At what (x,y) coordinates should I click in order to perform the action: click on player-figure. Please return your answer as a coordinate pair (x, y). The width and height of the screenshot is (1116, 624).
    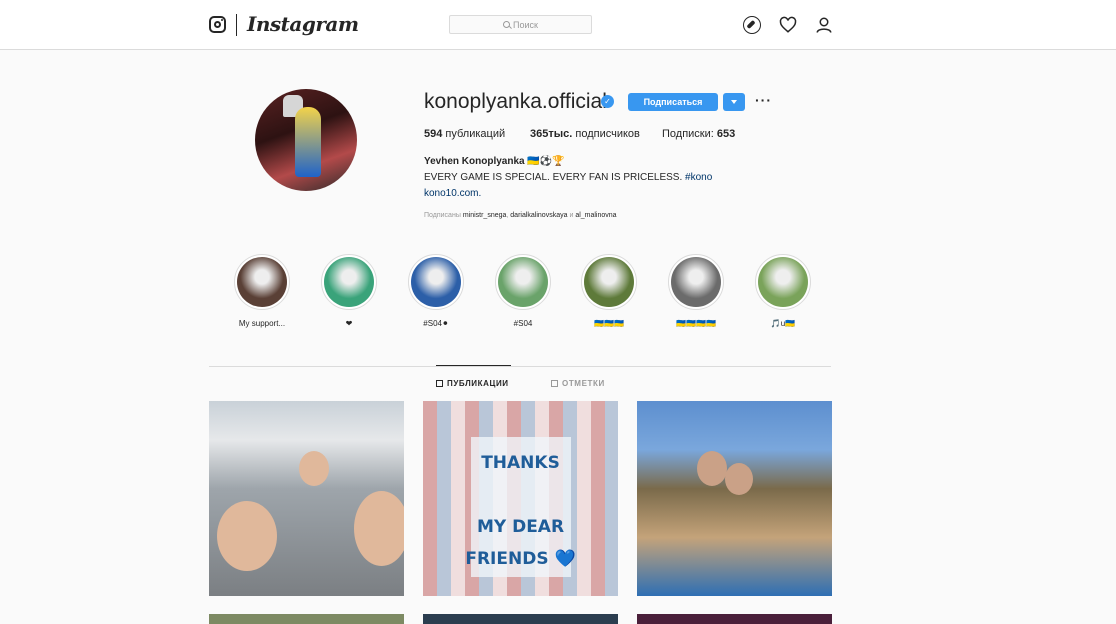
    Looking at the image, I should click on (308, 142).